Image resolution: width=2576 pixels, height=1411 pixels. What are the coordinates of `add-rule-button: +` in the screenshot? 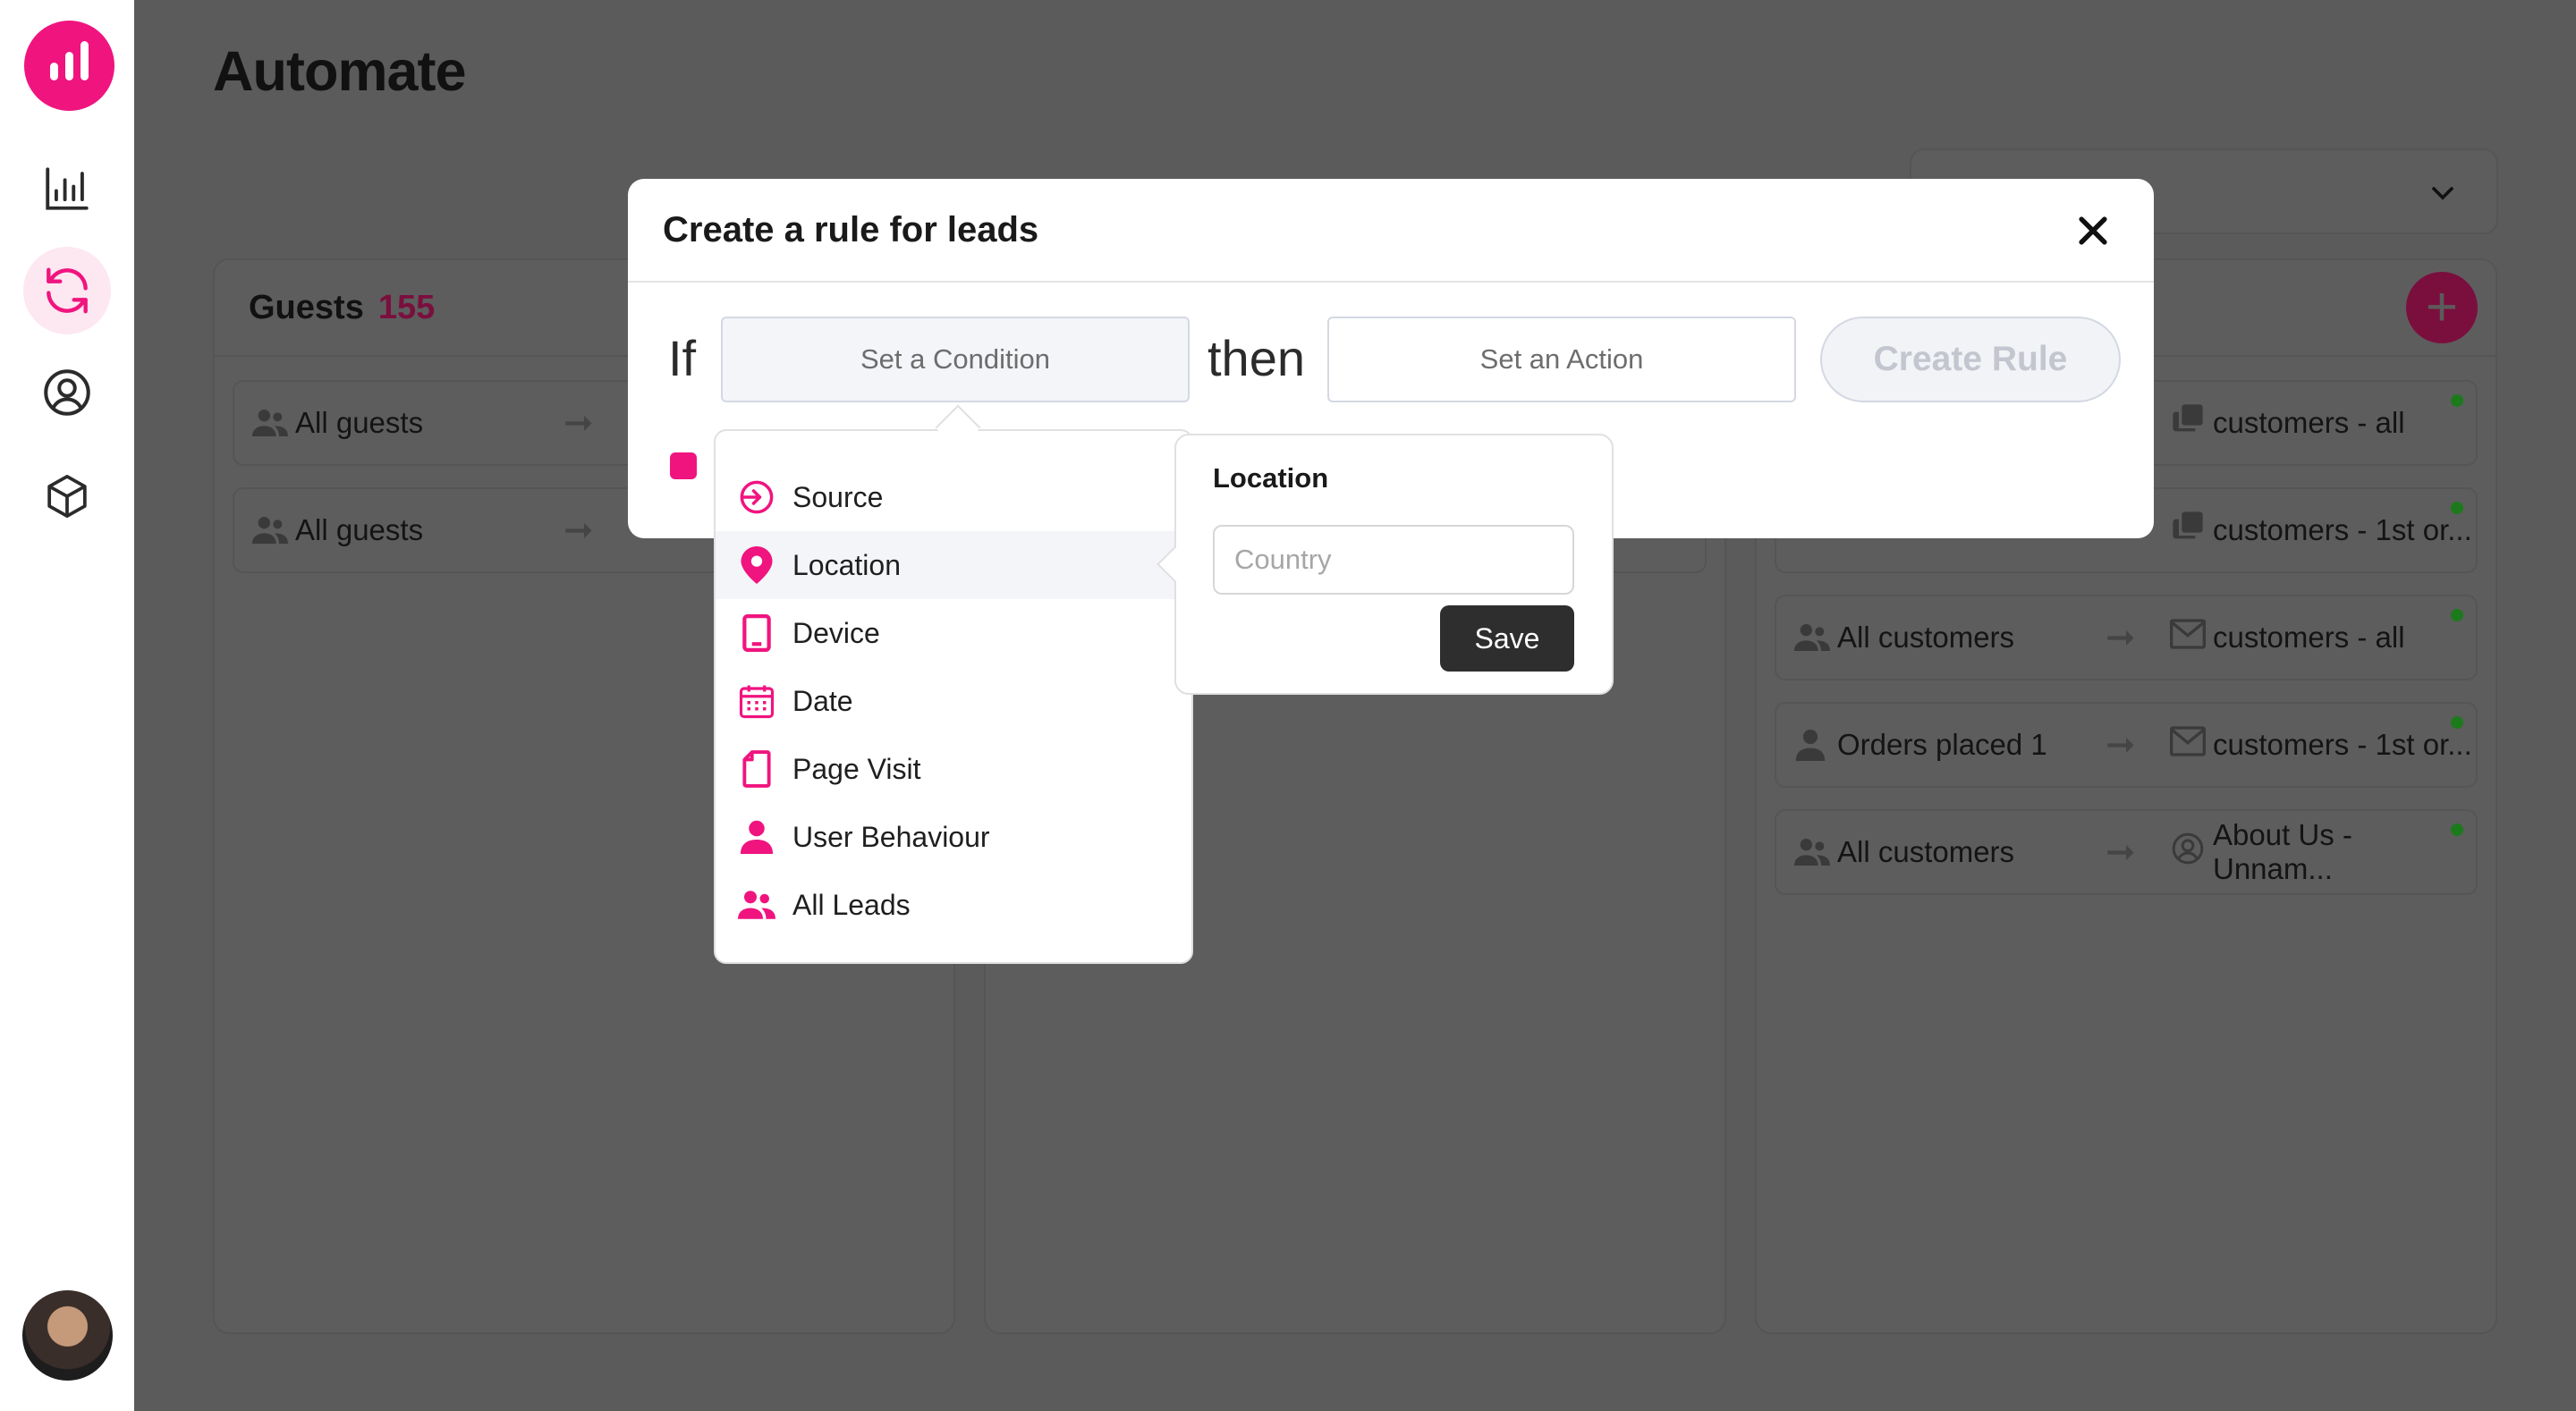 It's located at (2442, 307).